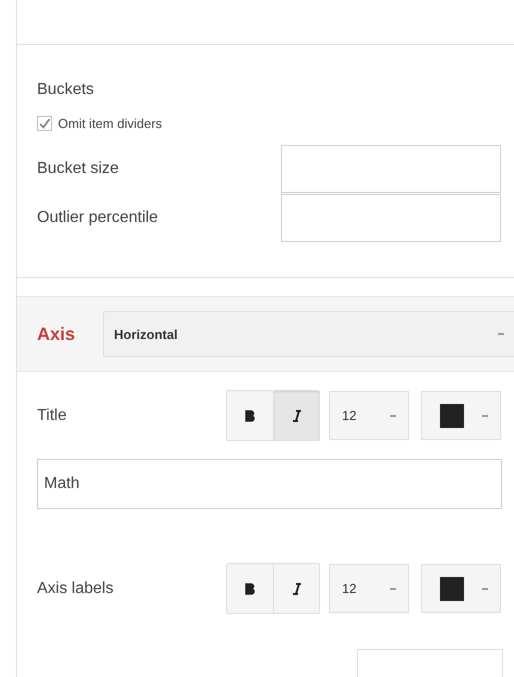 The width and height of the screenshot is (514, 677). What do you see at coordinates (66, 90) in the screenshot?
I see `section-title: Buckets` at bounding box center [66, 90].